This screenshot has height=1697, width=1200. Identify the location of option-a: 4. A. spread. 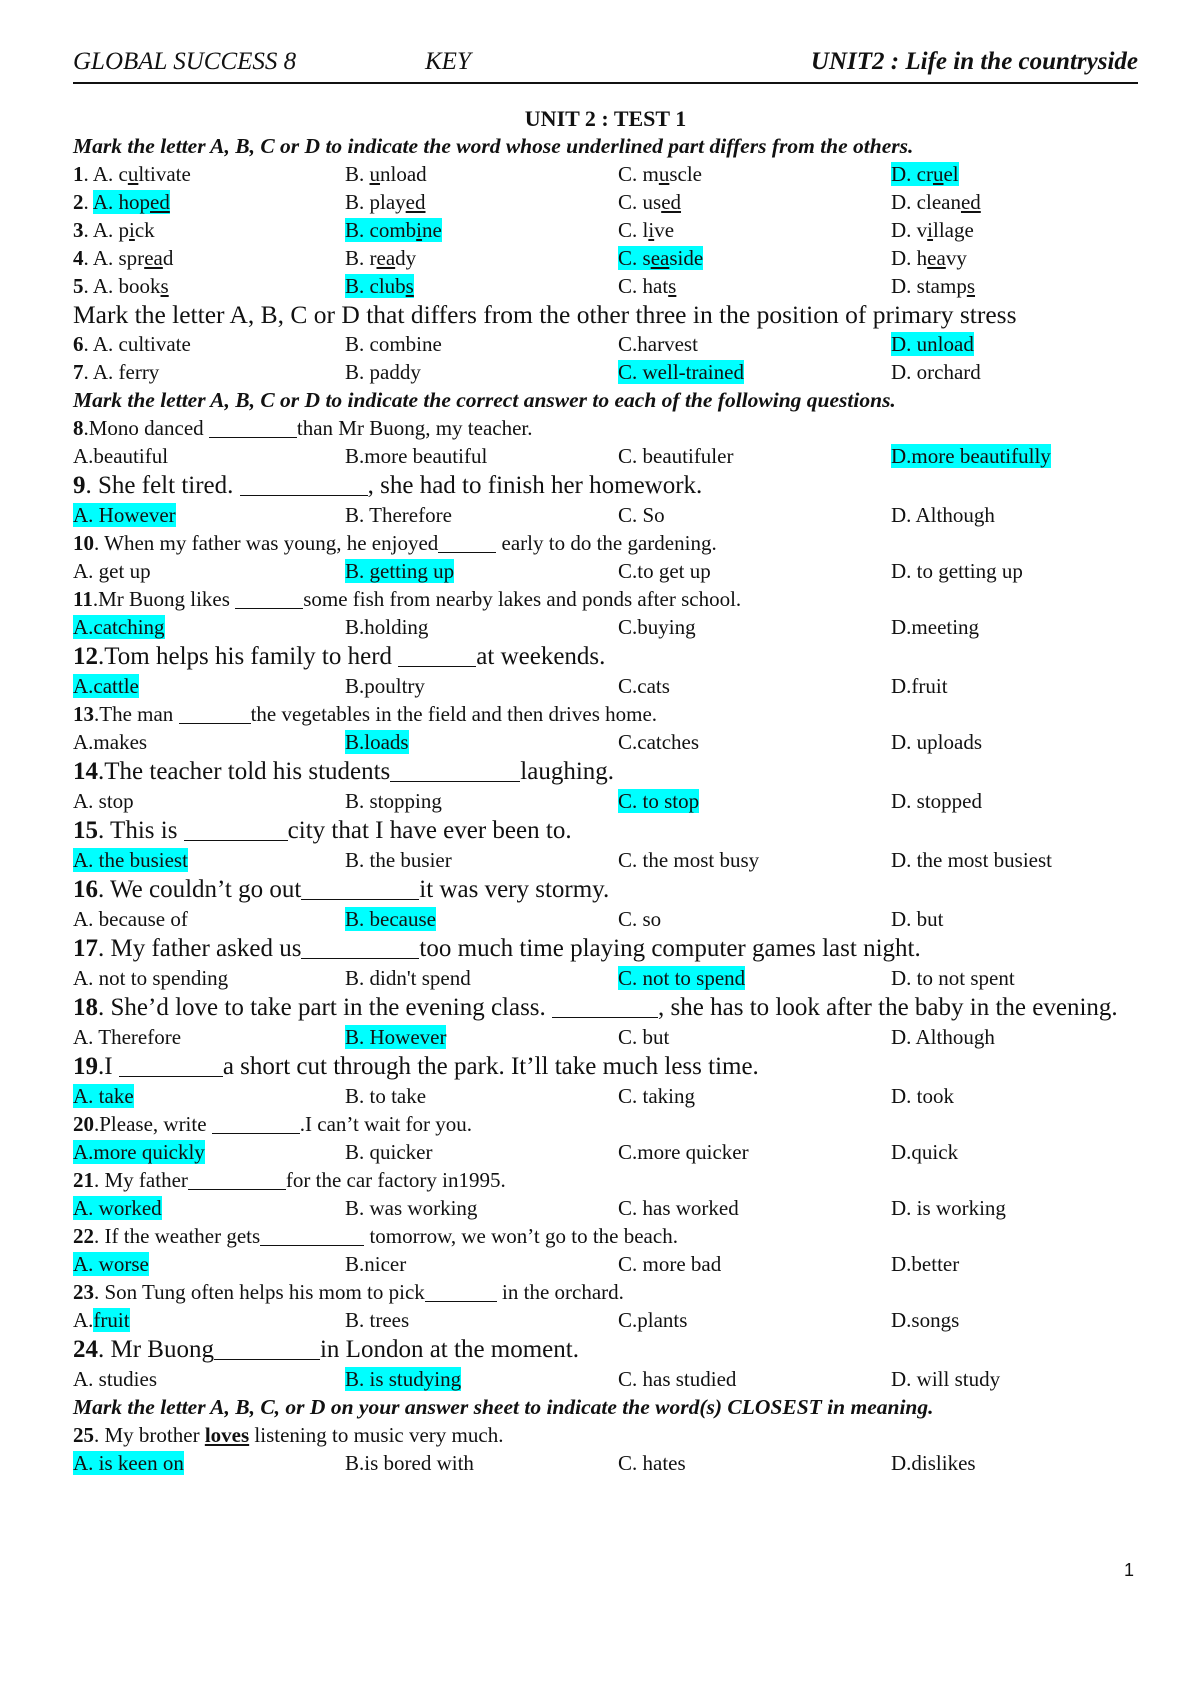
(123, 258).